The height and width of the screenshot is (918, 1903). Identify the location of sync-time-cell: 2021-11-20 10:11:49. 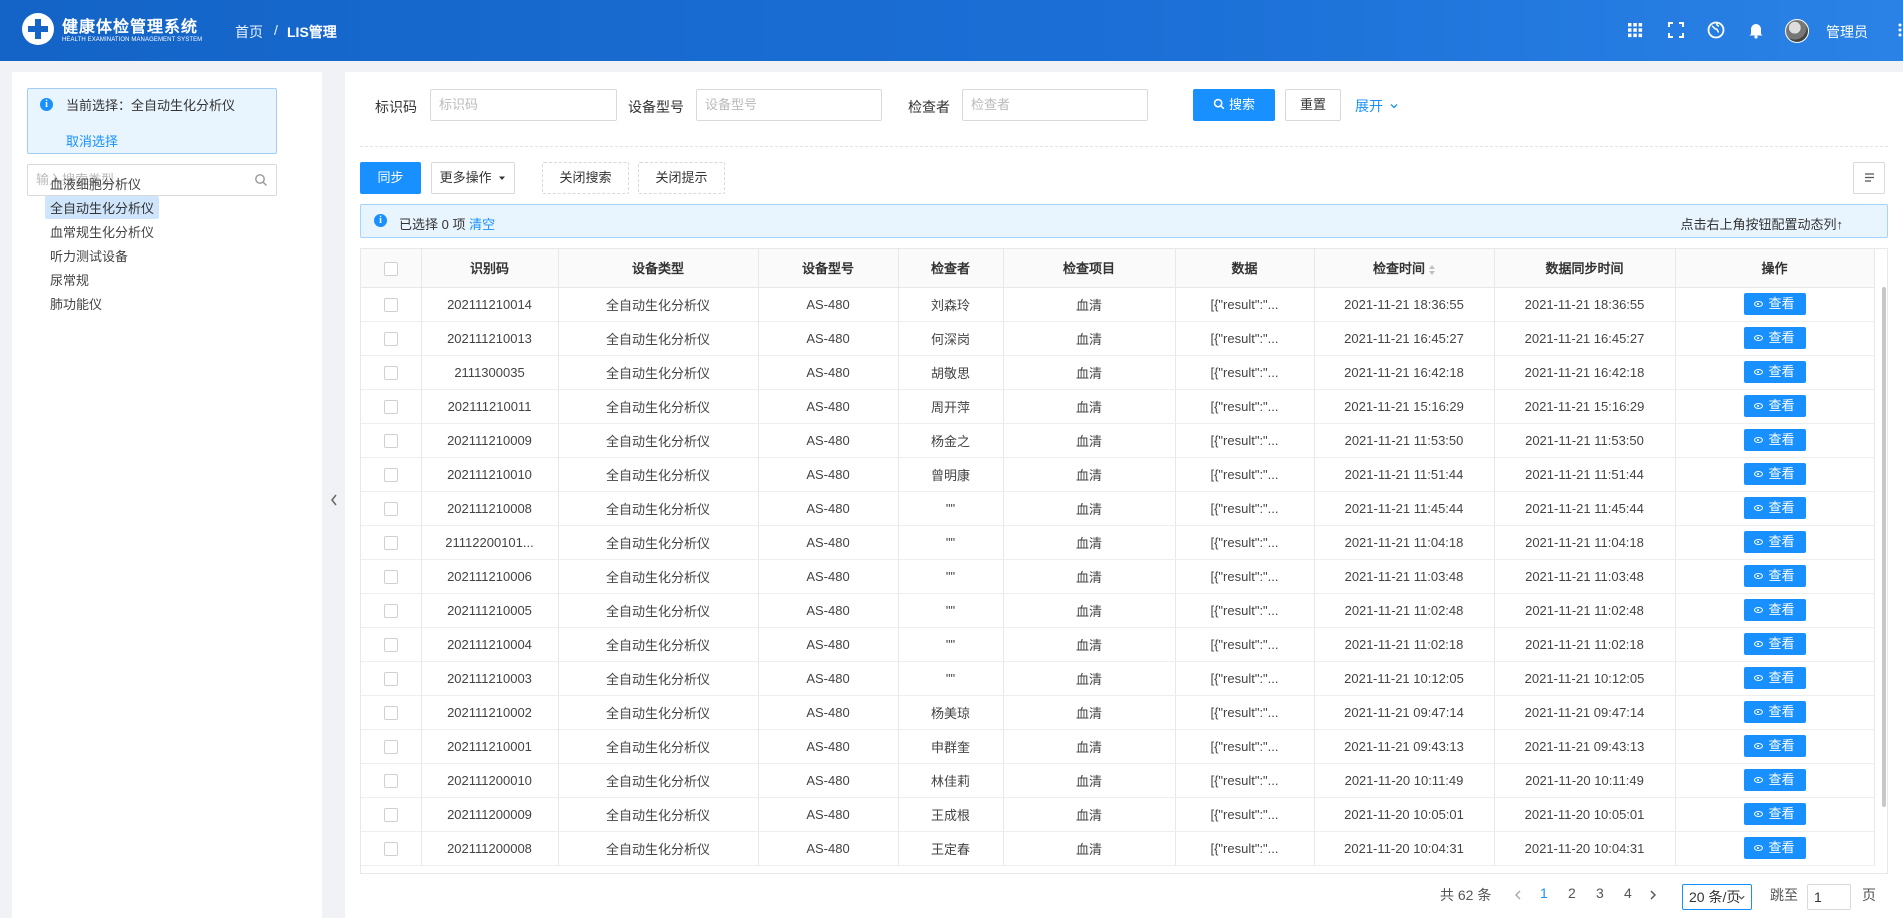
(1585, 780).